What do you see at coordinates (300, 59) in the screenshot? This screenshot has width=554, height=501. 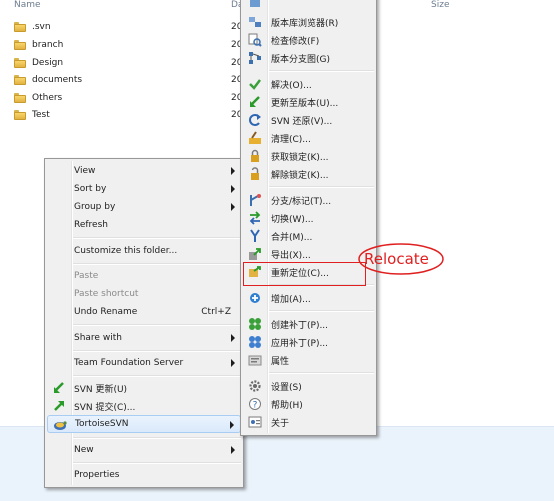 I see `menu-item-label: 版本分支图(G)` at bounding box center [300, 59].